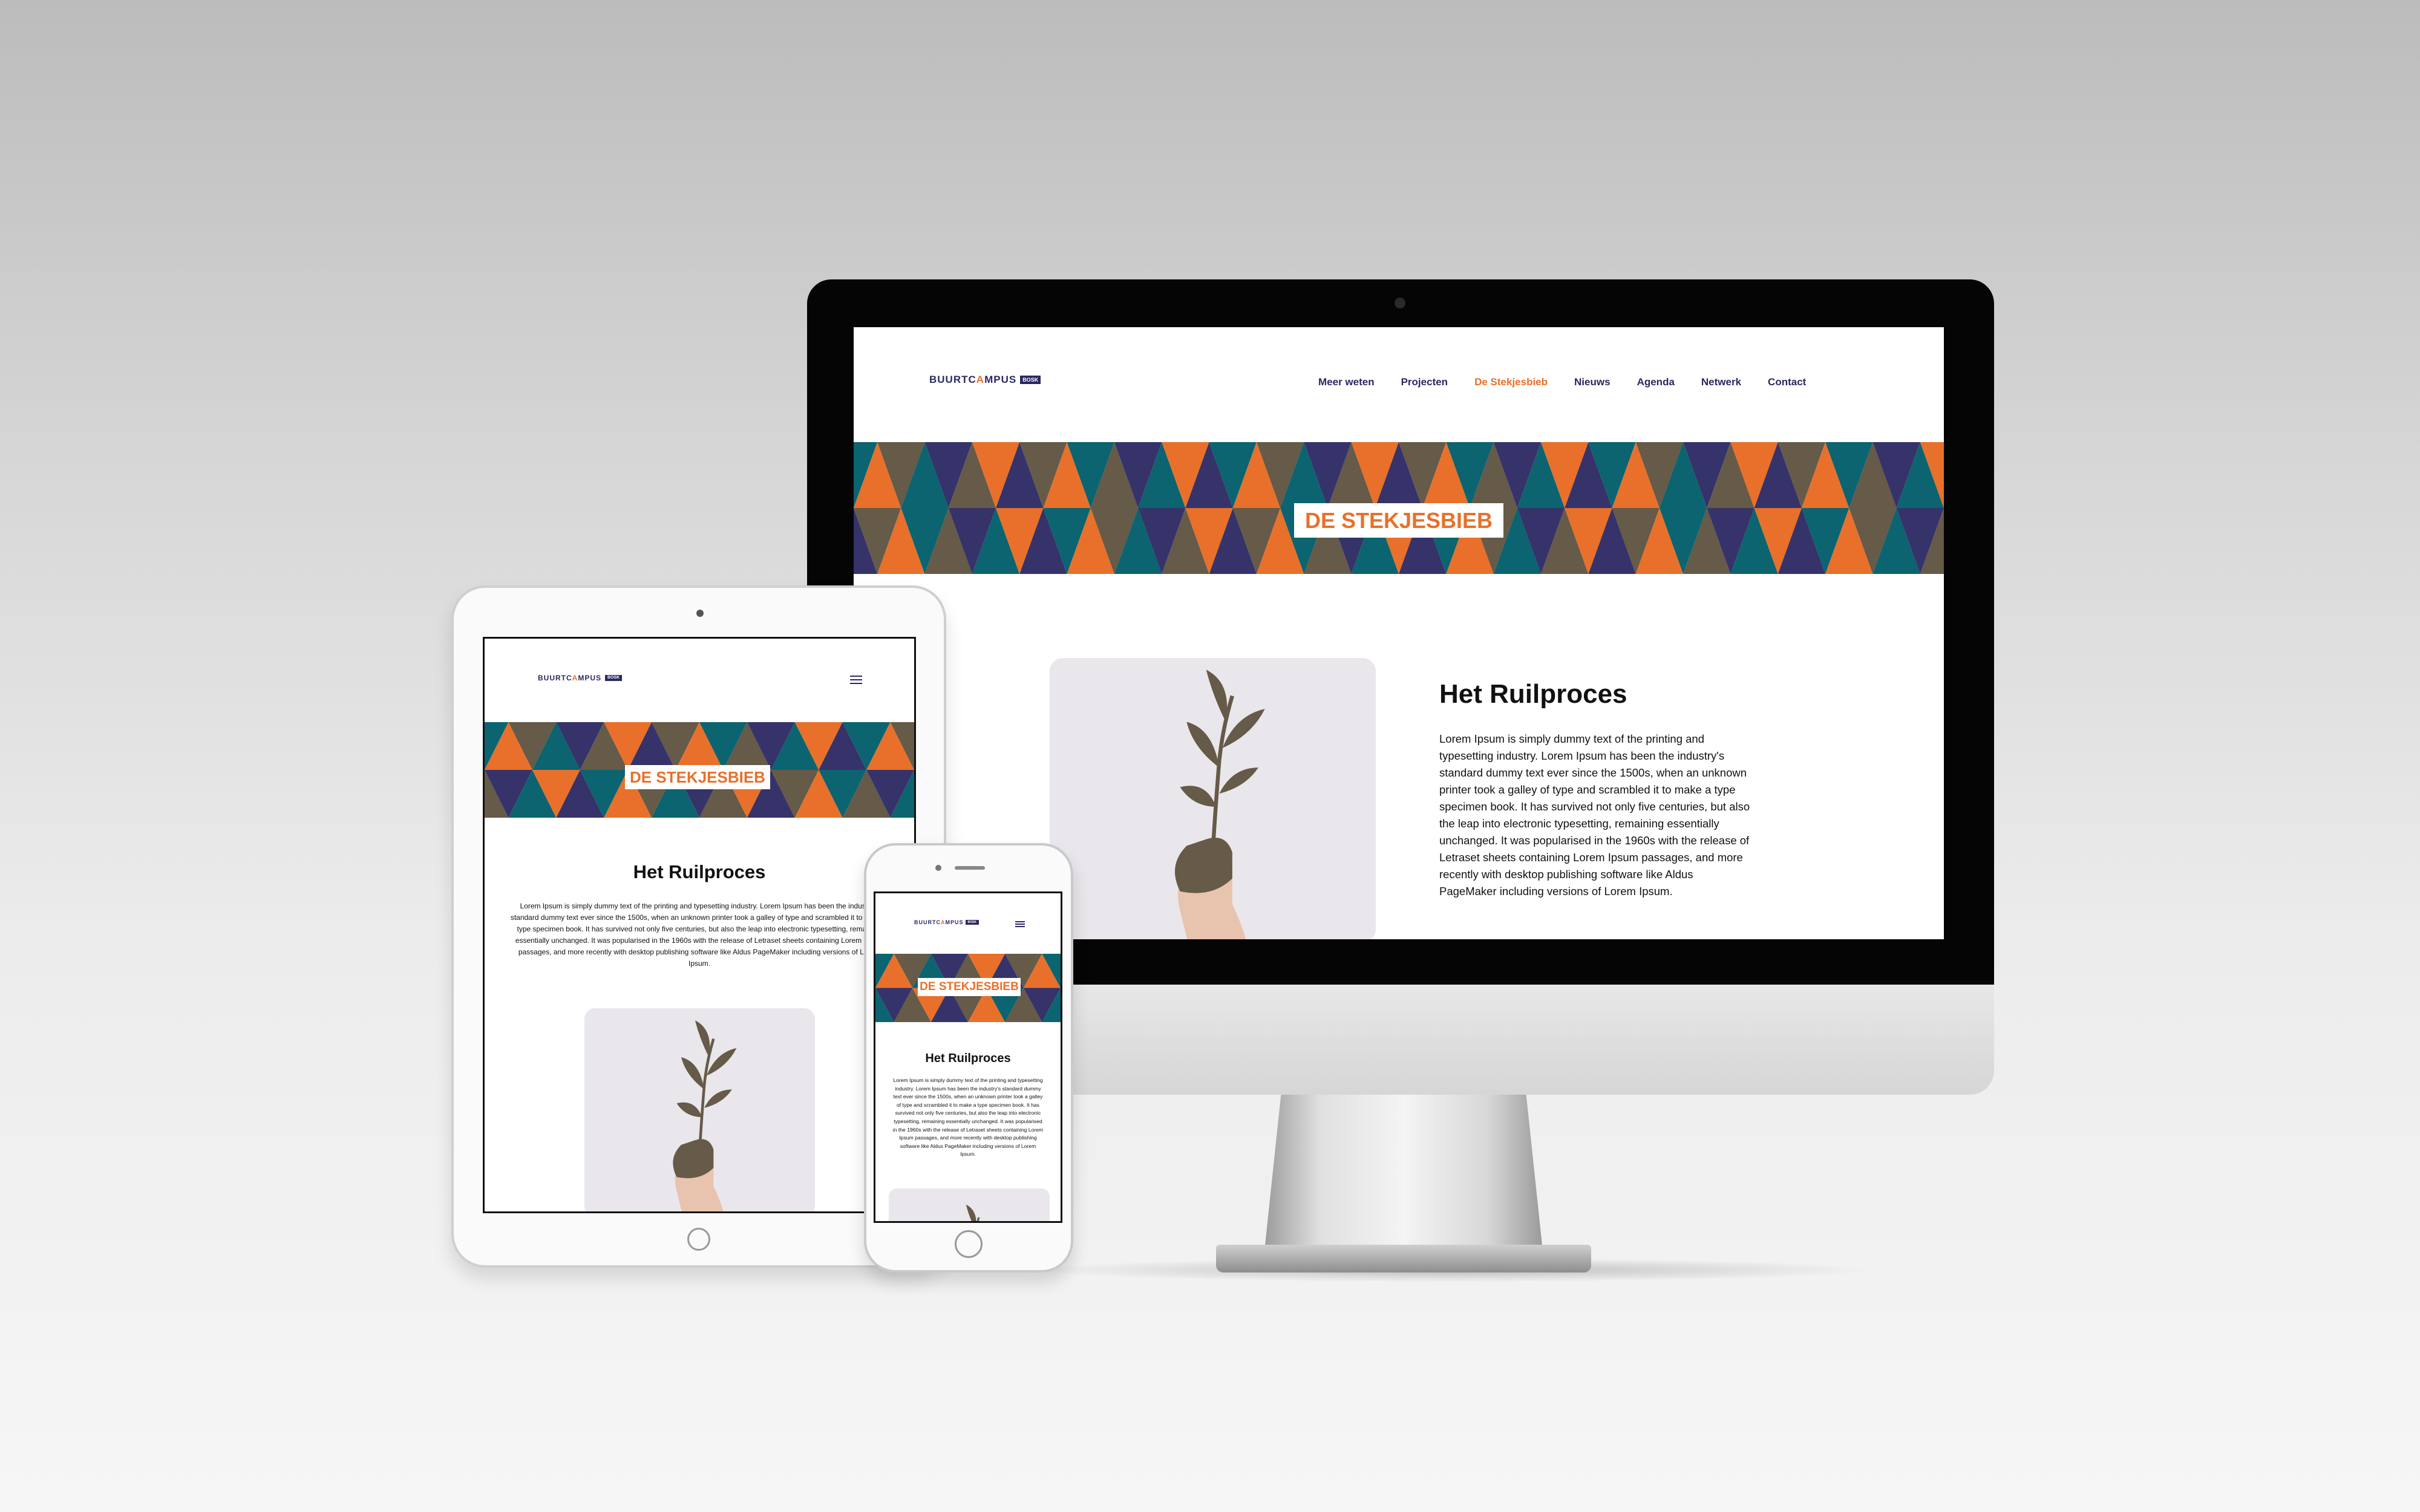 This screenshot has width=2420, height=1512. I want to click on imac-camera-icon, so click(1400, 303).